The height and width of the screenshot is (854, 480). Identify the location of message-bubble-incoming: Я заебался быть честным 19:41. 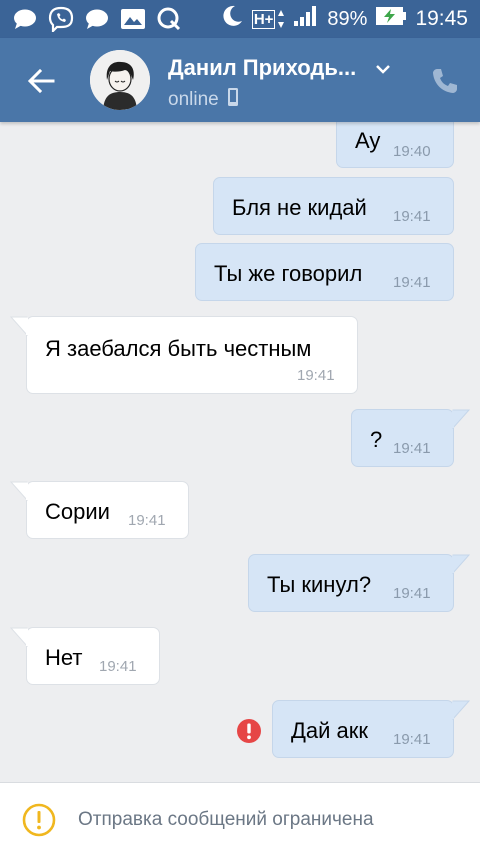
(192, 355).